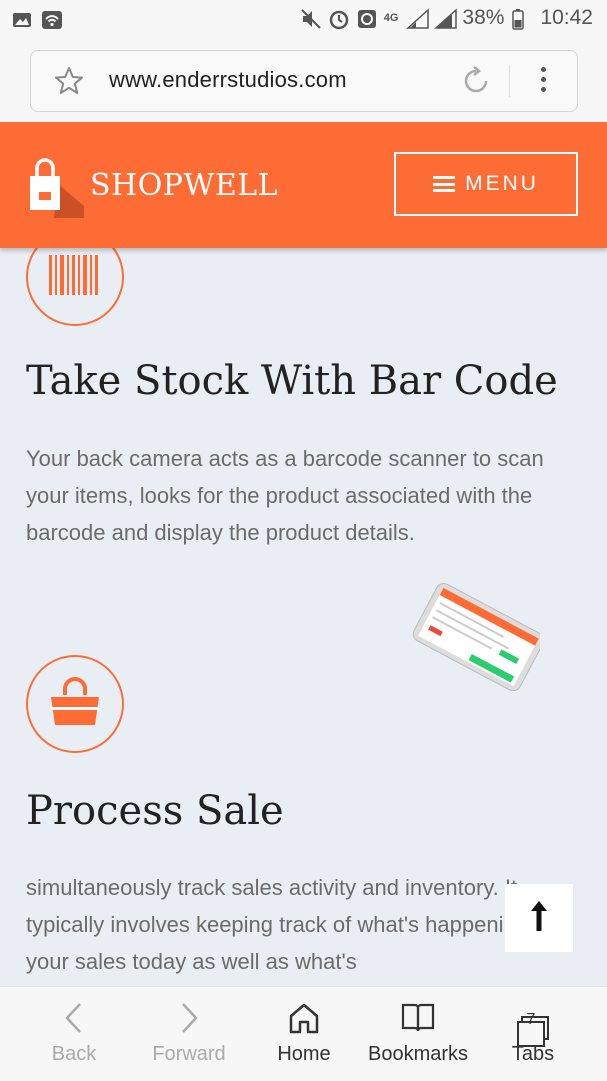  I want to click on browser-toolbar: www.enderrstudios.com, so click(303, 82).